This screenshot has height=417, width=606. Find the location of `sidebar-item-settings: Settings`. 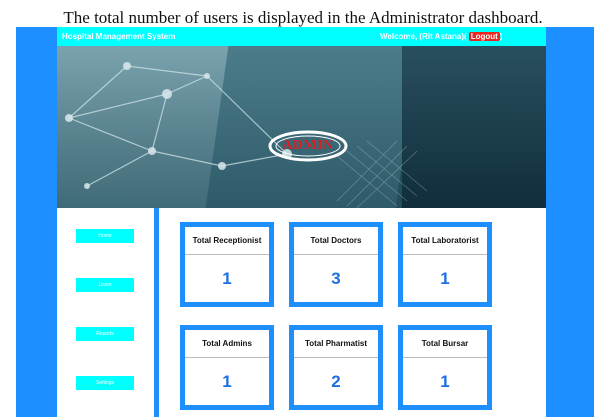

sidebar-item-settings: Settings is located at coordinates (105, 383).